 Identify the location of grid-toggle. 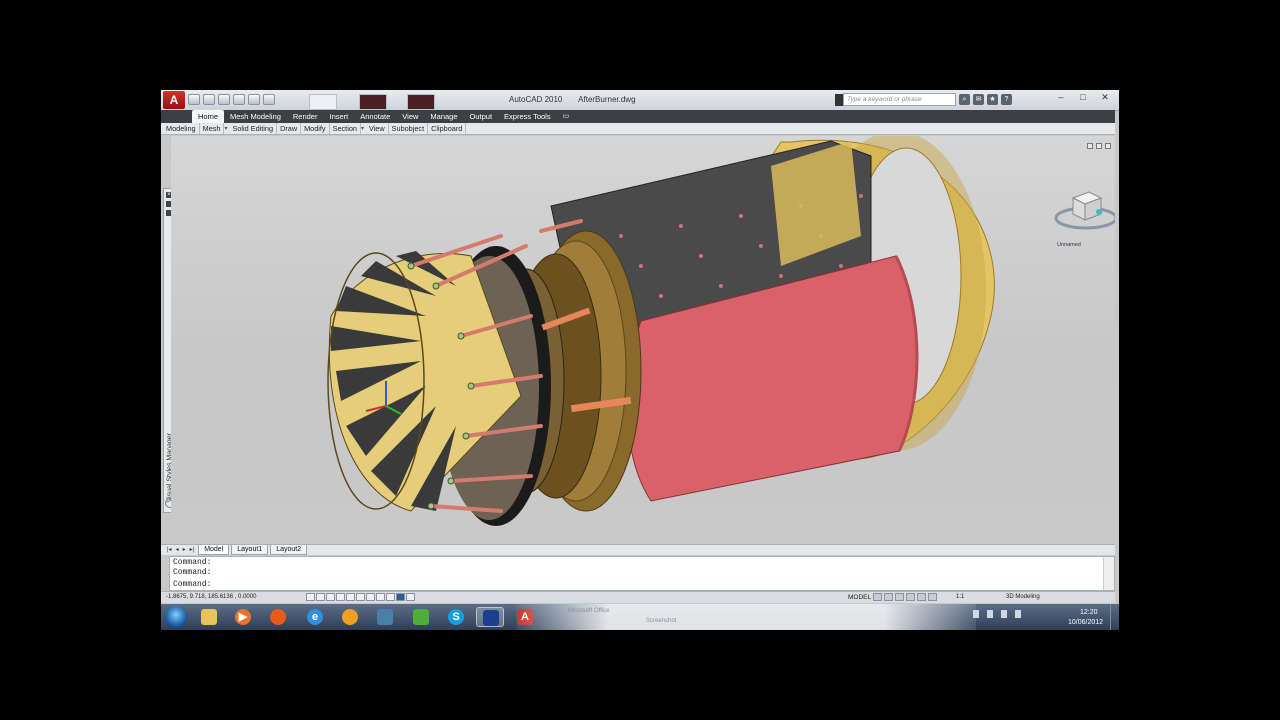
(320, 597).